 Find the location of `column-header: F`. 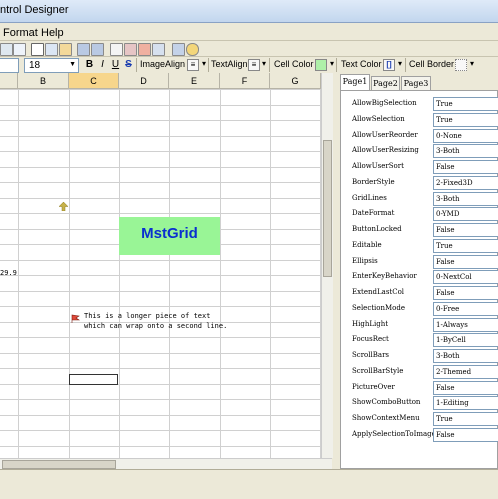

column-header: F is located at coordinates (245, 81).